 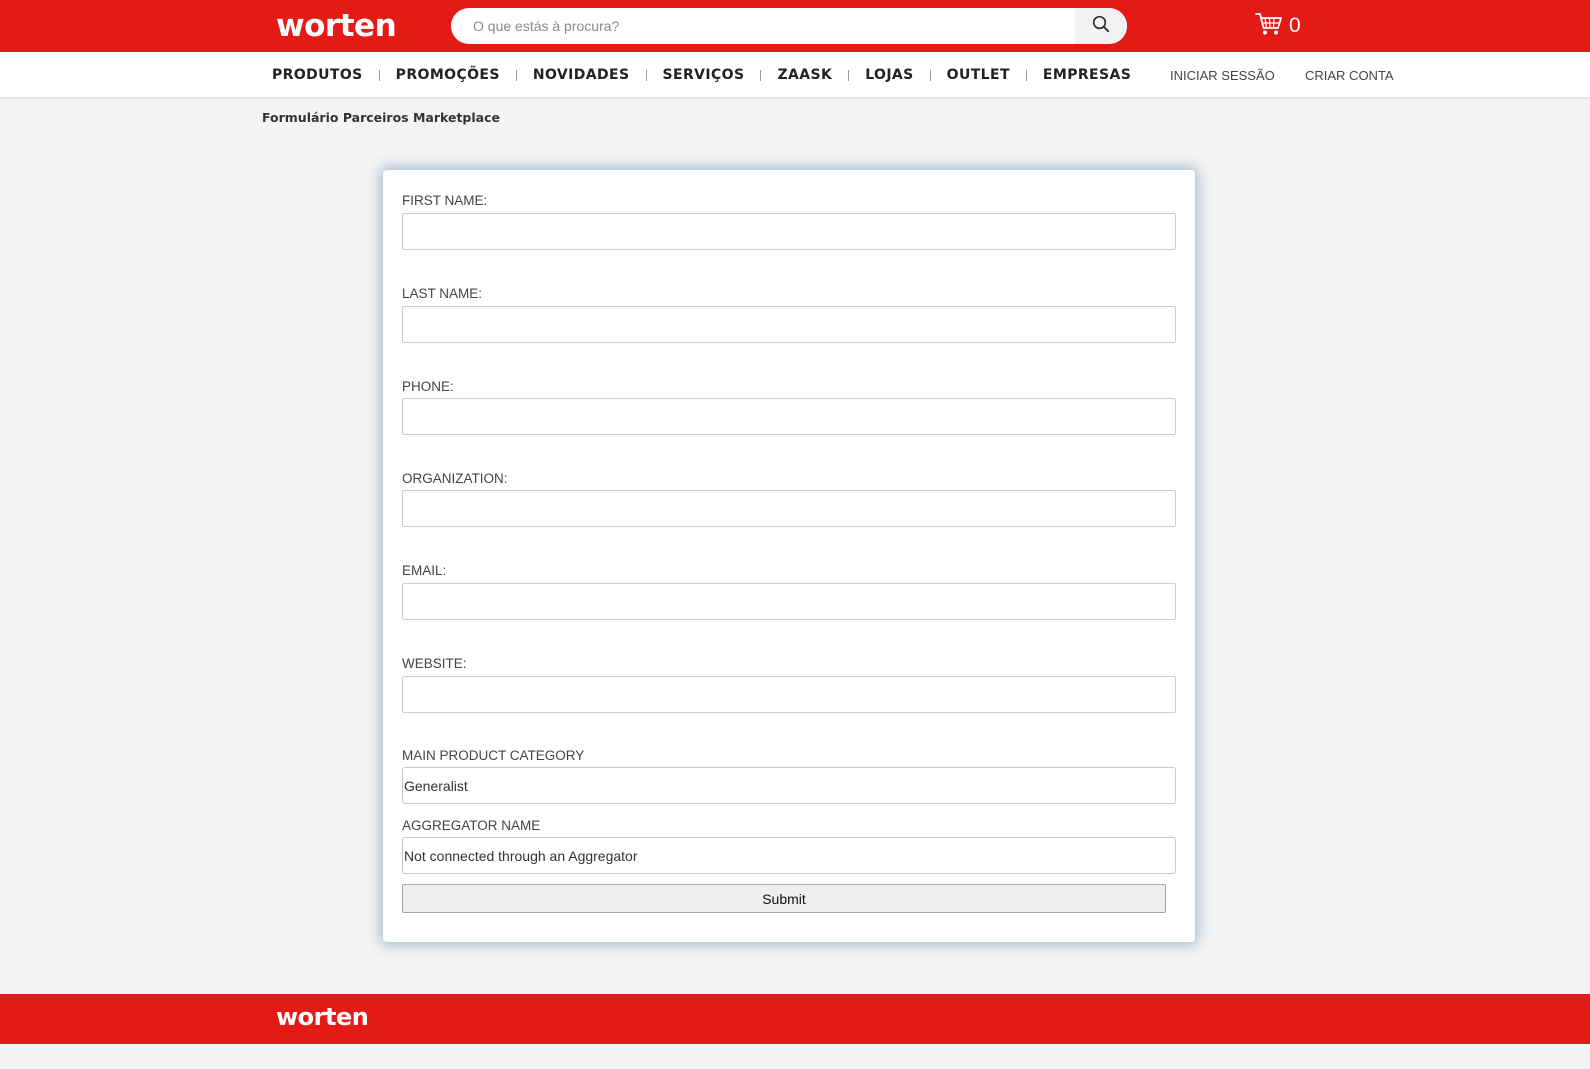 What do you see at coordinates (455, 478) in the screenshot?
I see `organization-label: ORGANIZATION:` at bounding box center [455, 478].